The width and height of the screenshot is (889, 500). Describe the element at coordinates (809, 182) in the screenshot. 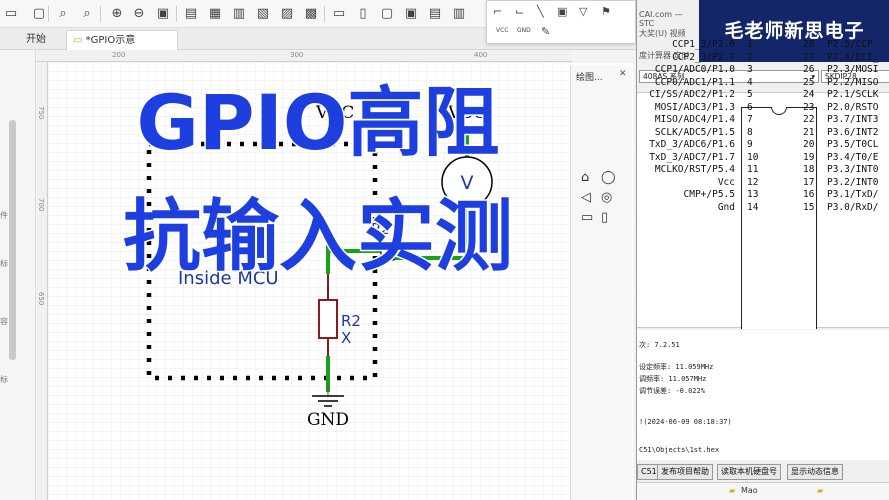

I see `pin-number-right: 17` at that location.